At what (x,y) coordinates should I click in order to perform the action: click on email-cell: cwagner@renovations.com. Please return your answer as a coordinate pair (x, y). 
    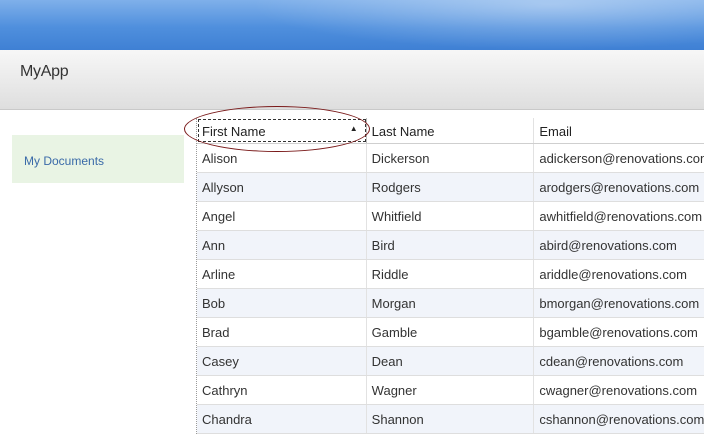
    Looking at the image, I should click on (618, 390).